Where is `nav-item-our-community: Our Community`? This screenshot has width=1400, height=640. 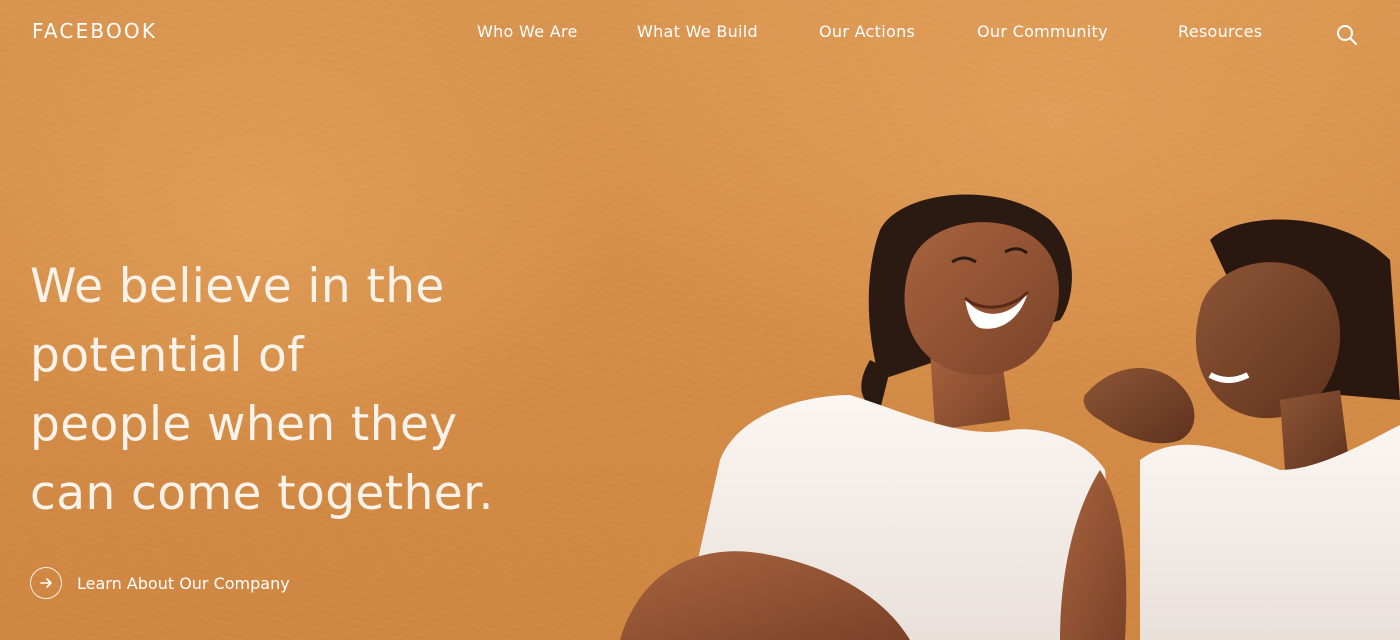 nav-item-our-community: Our Community is located at coordinates (1042, 31).